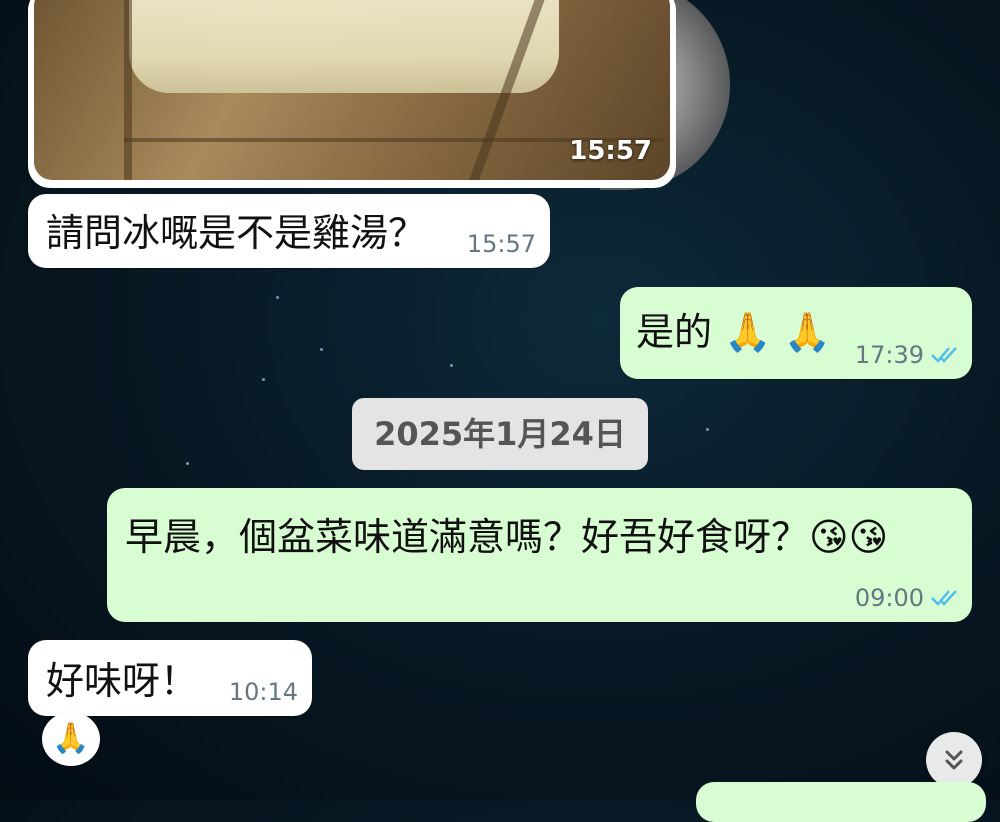  I want to click on message-text: 請問冰嘅是不是雞湯？, so click(236, 233).